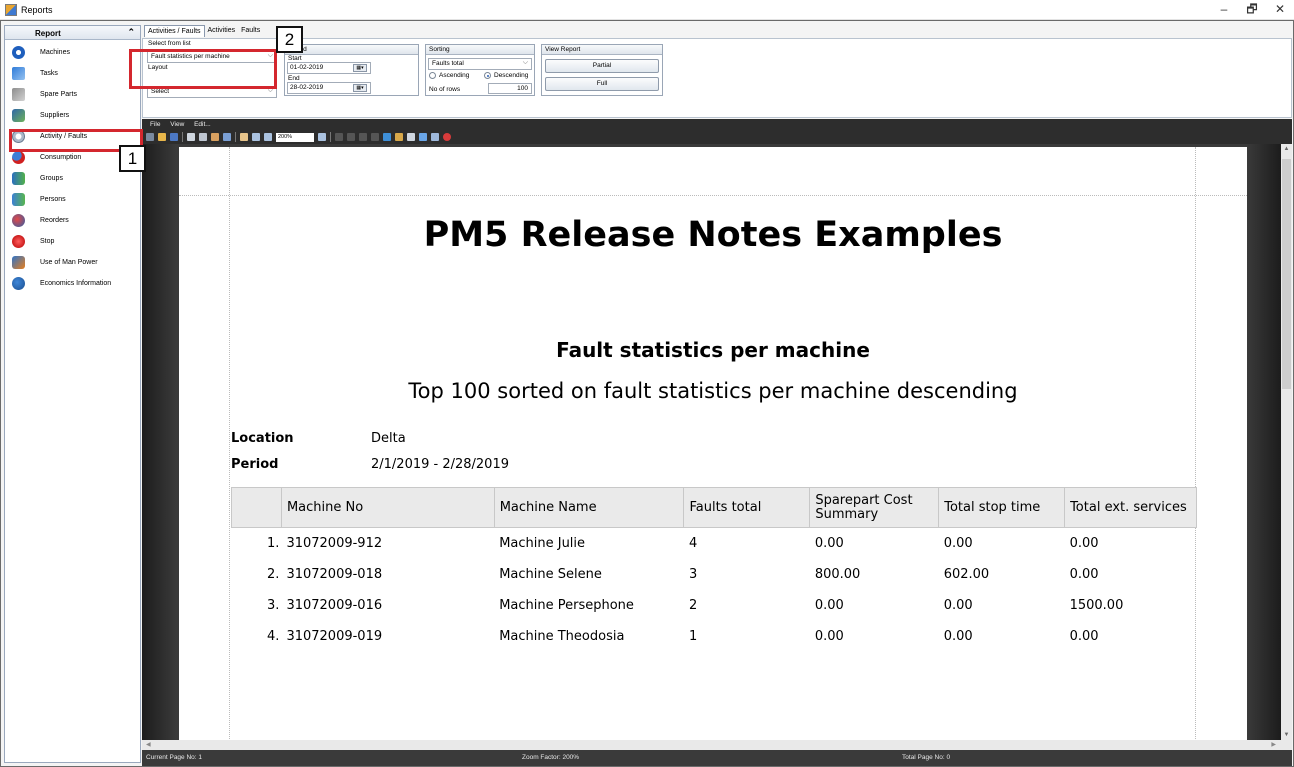 The image size is (1294, 767). I want to click on man-power-icon, so click(18, 262).